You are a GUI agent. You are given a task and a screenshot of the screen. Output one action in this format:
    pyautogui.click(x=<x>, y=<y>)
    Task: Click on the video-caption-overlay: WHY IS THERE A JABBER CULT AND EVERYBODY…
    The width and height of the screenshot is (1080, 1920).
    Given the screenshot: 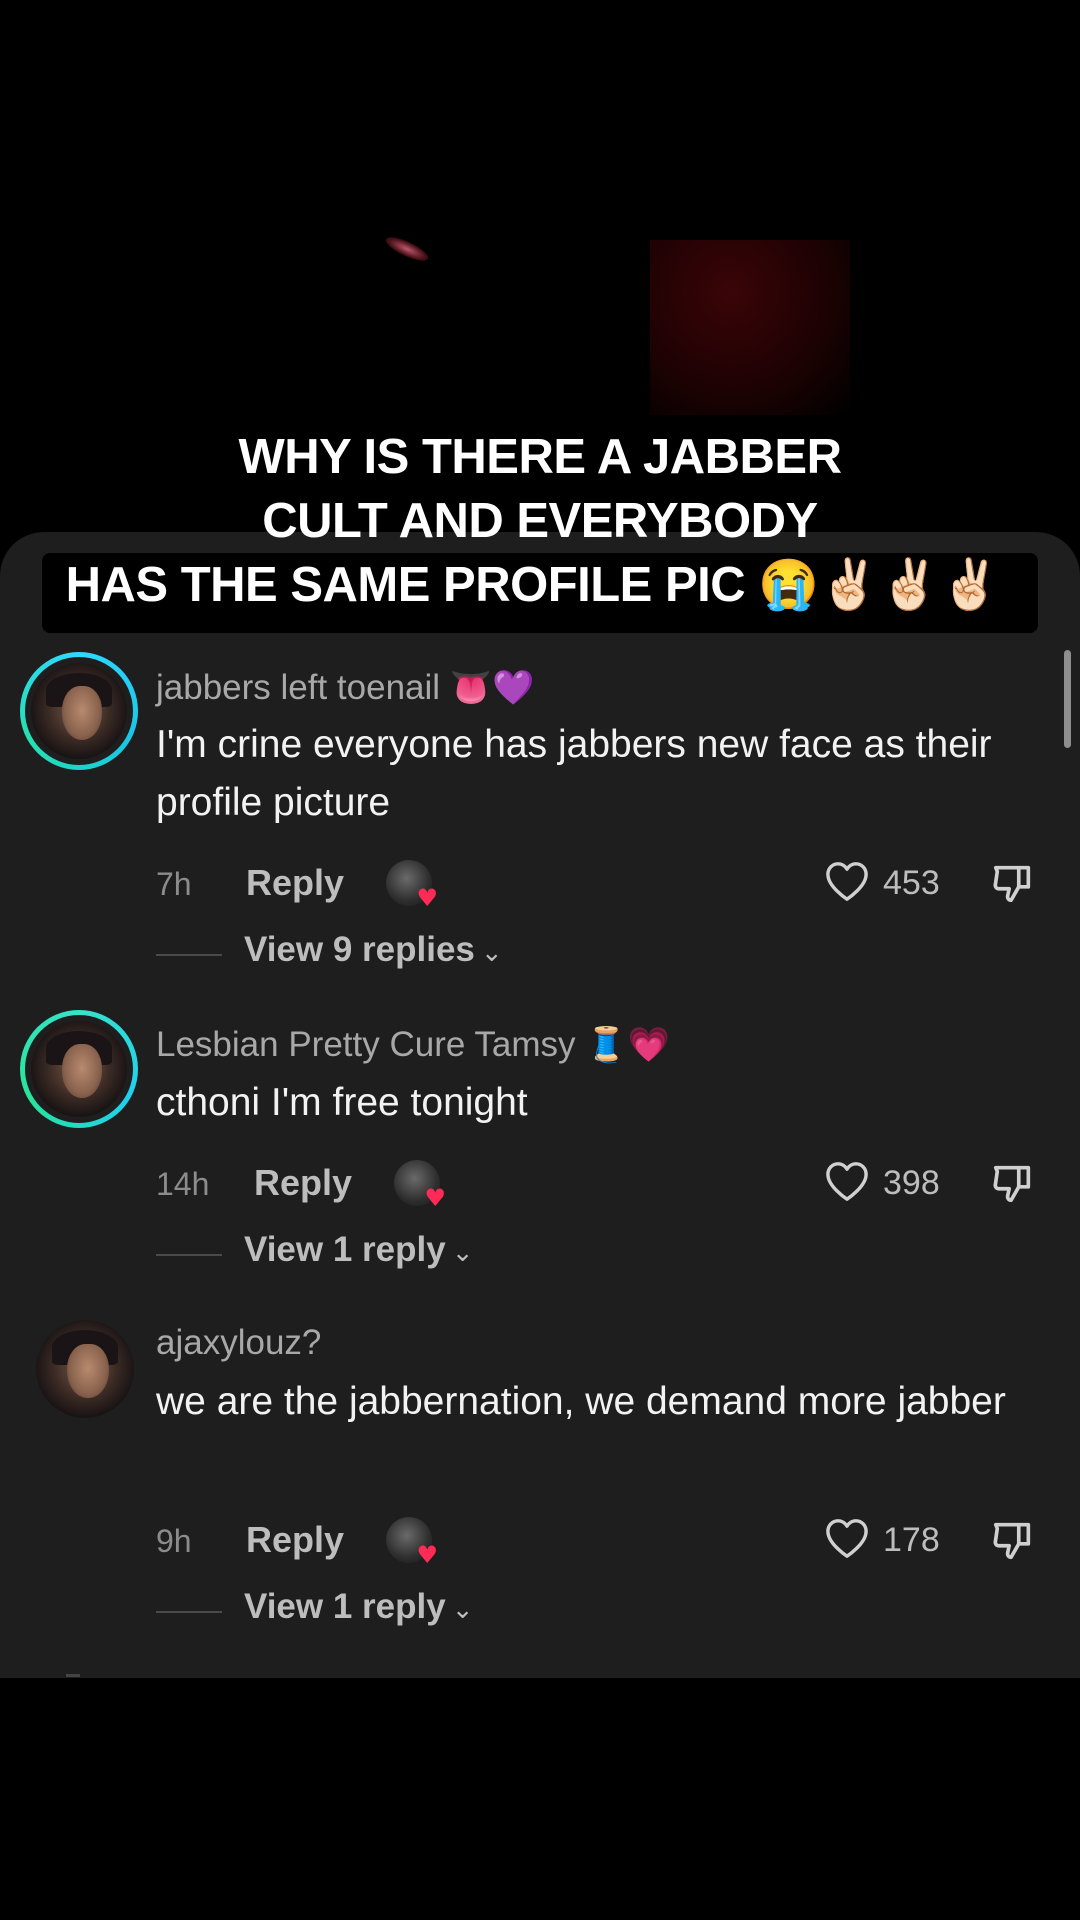 What is the action you would take?
    pyautogui.click(x=540, y=529)
    